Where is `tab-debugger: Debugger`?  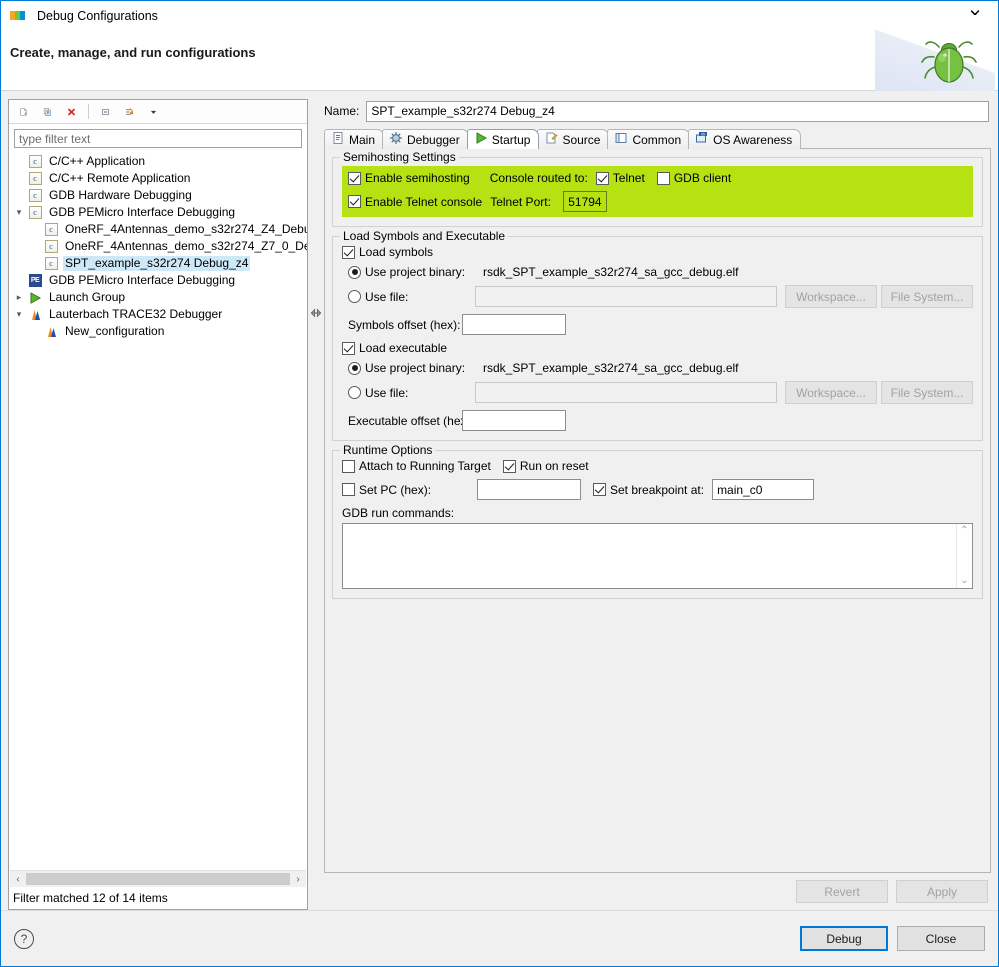
tab-debugger: Debugger is located at coordinates (425, 139).